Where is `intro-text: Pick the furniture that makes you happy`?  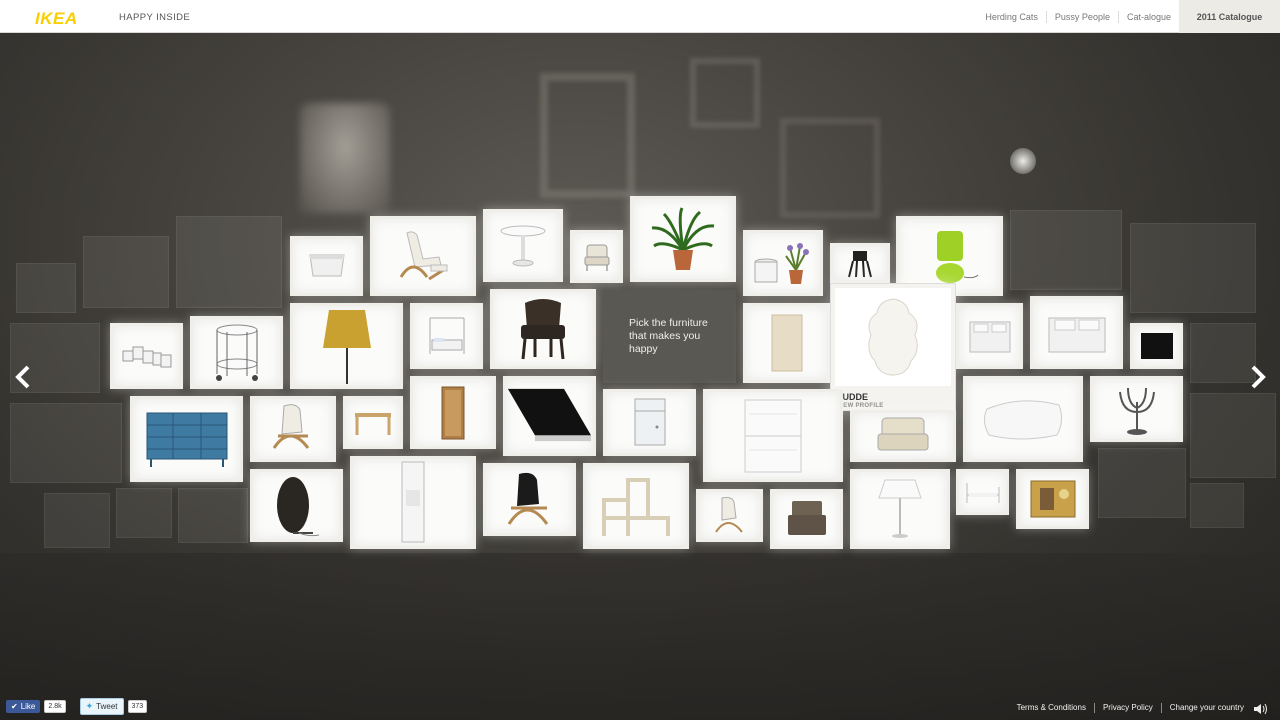 intro-text: Pick the furniture that makes you happy is located at coordinates (668, 336).